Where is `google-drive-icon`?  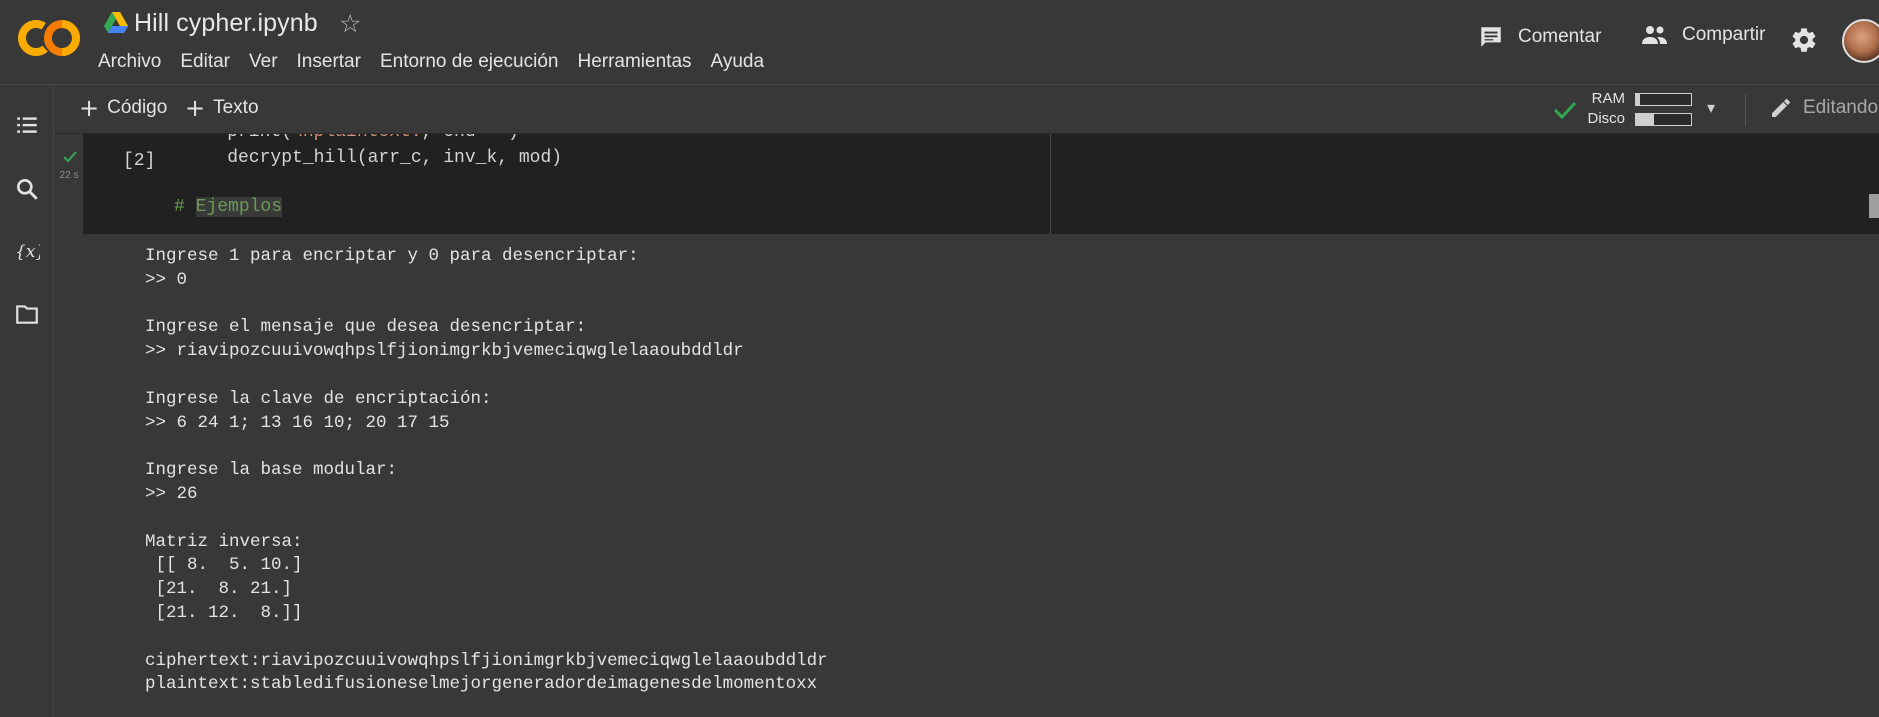 google-drive-icon is located at coordinates (116, 23).